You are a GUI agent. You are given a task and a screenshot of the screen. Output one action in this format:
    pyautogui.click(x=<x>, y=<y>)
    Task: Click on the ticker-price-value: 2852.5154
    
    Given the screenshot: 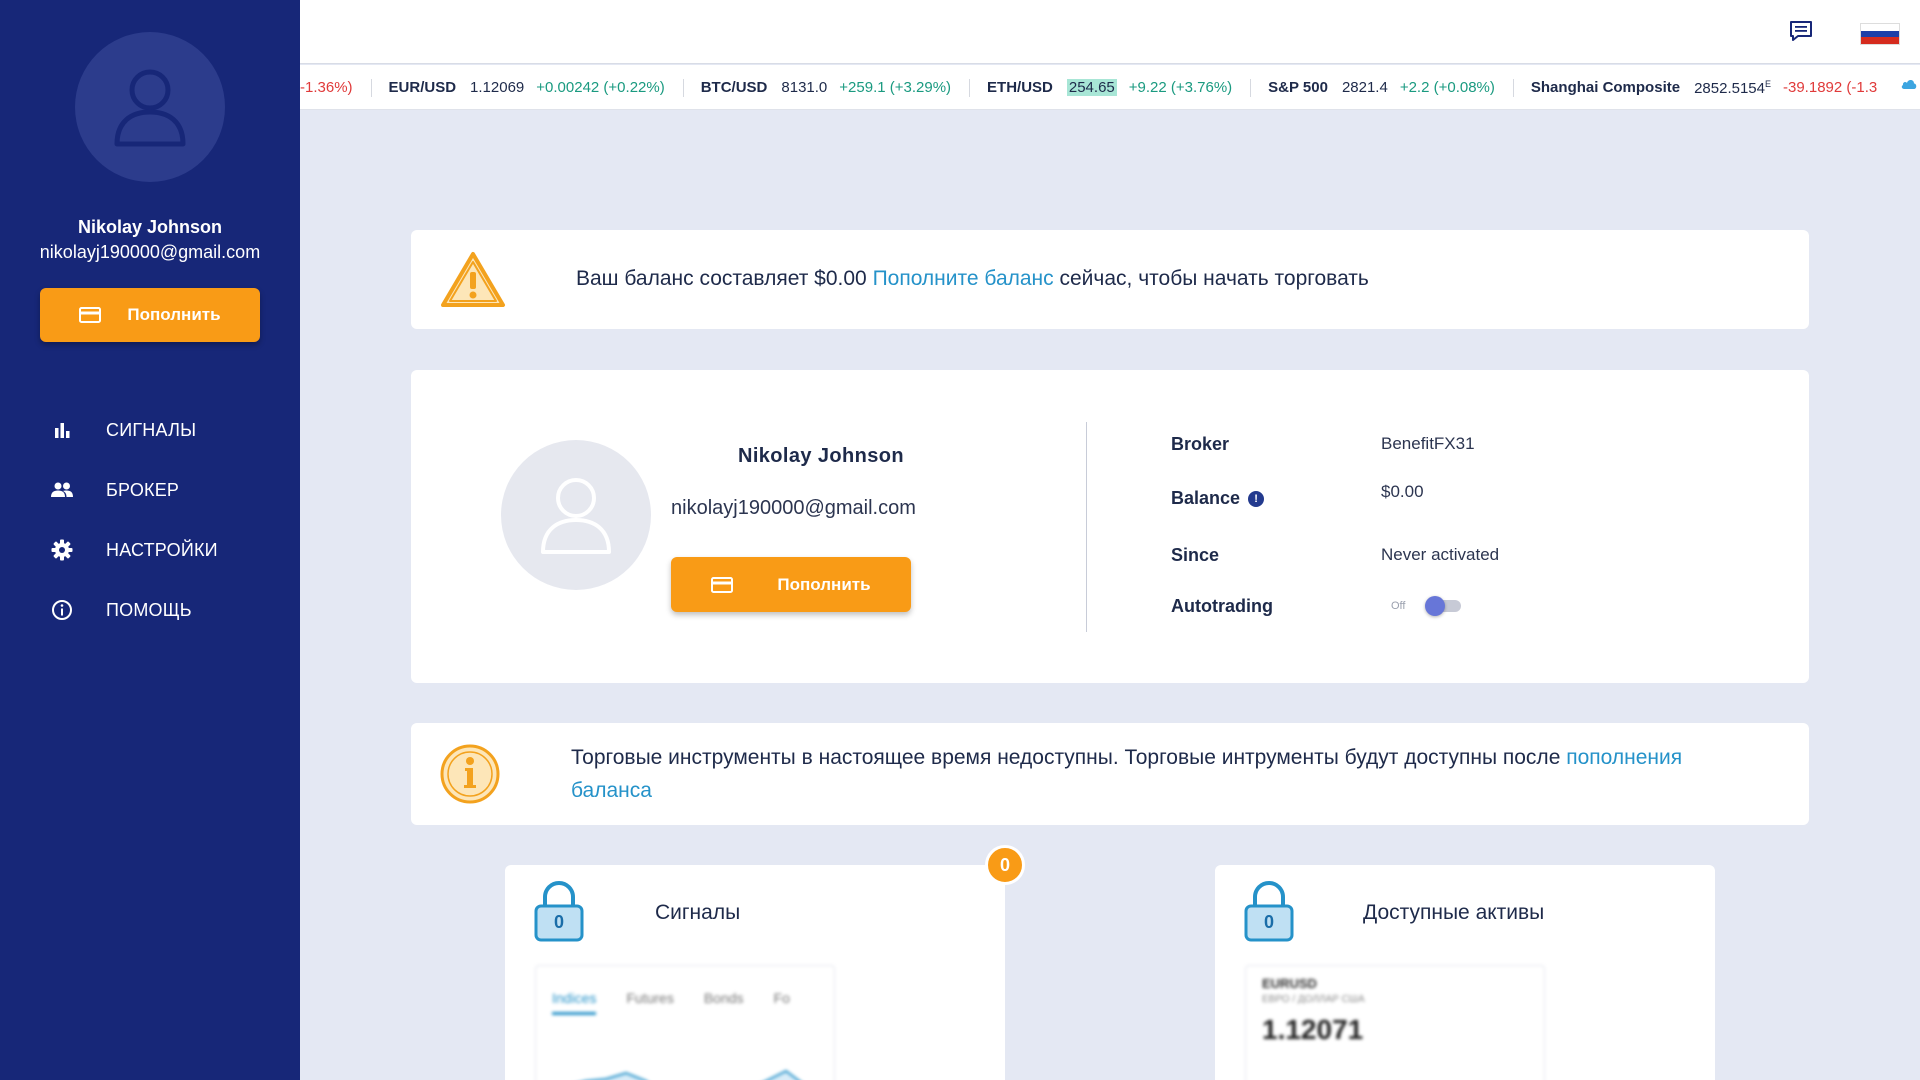 What is the action you would take?
    pyautogui.click(x=1729, y=88)
    